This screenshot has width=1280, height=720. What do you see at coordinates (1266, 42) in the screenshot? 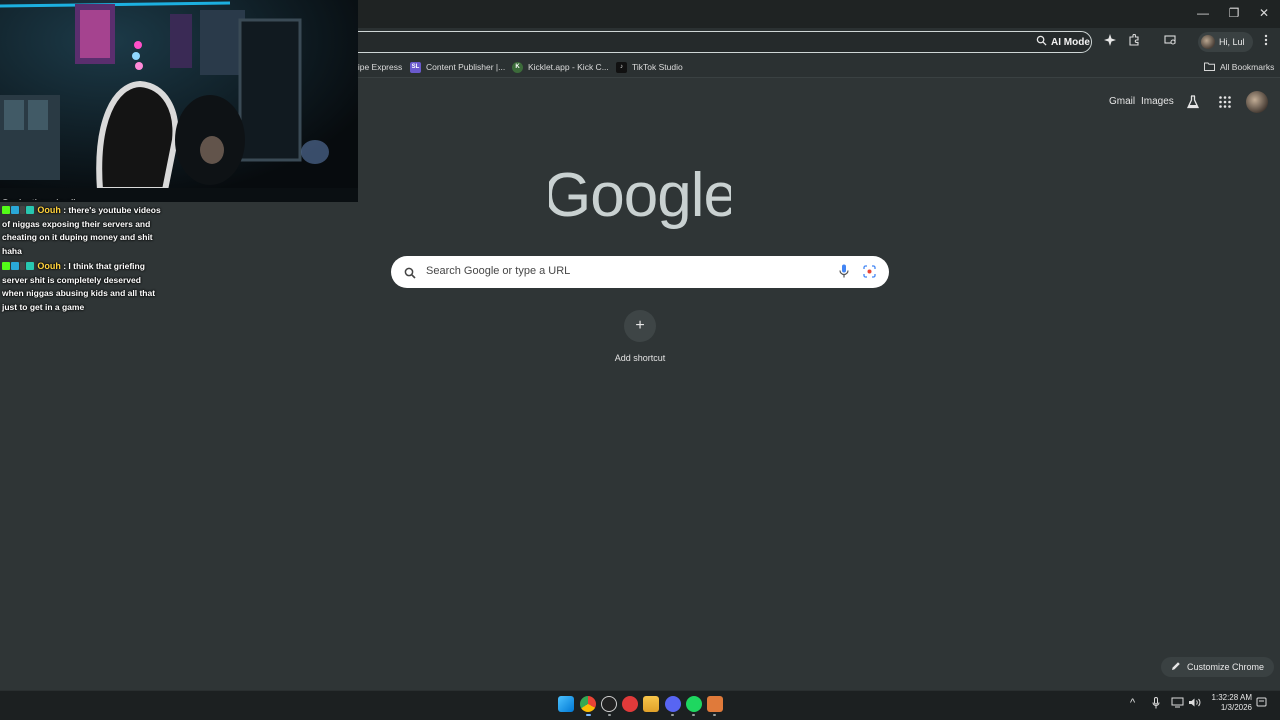
I see `menu-kebab-icon` at bounding box center [1266, 42].